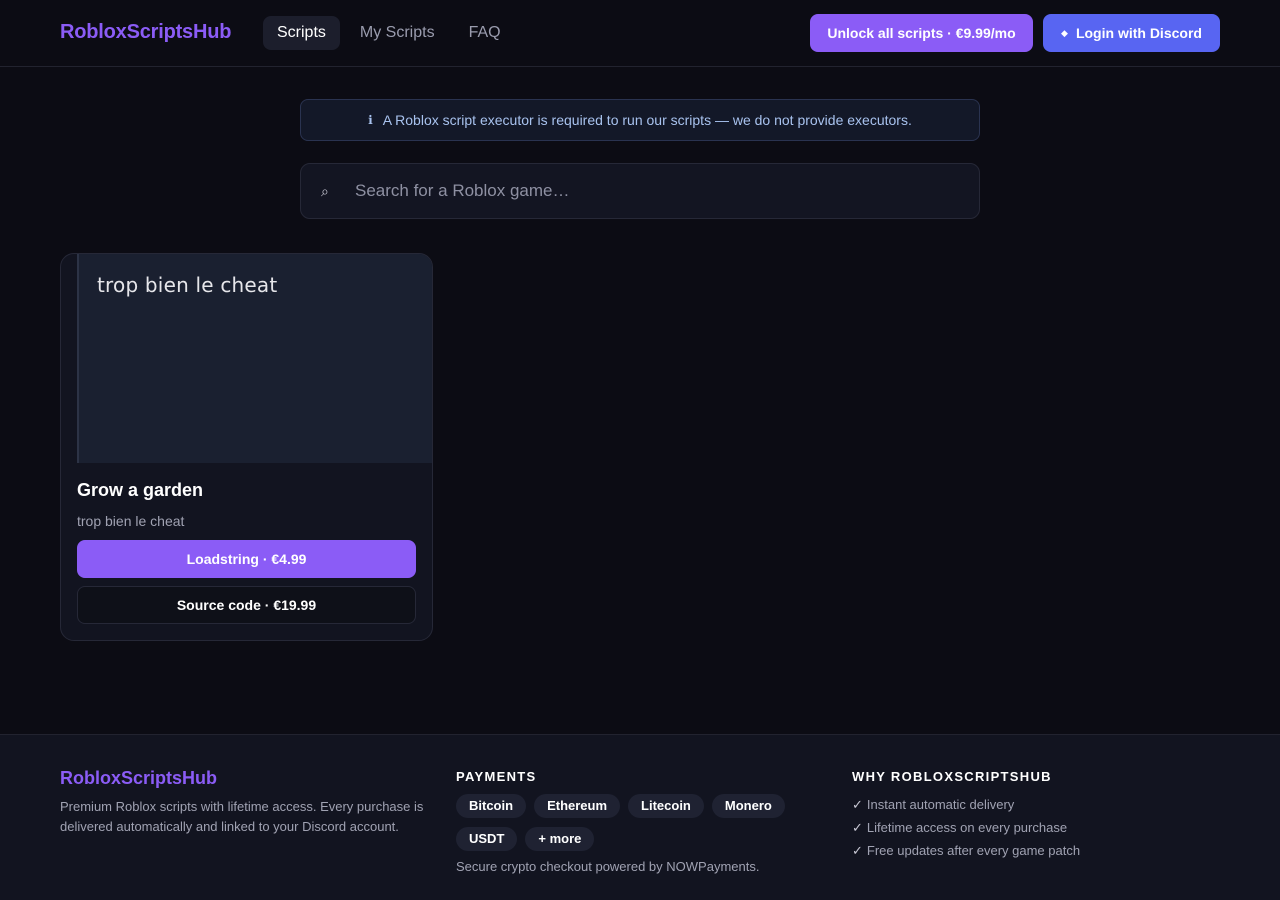  What do you see at coordinates (140, 490) in the screenshot?
I see `card-title: Grow a garden` at bounding box center [140, 490].